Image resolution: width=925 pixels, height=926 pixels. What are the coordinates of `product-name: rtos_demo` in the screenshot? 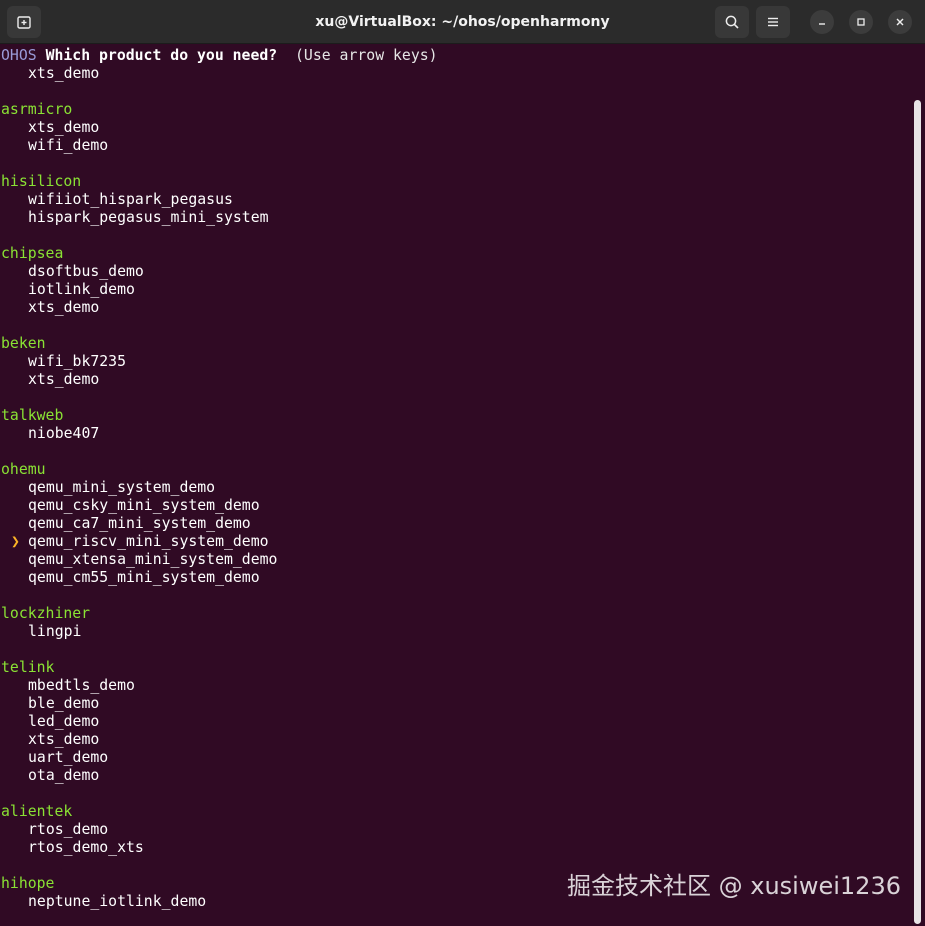 It's located at (68, 829).